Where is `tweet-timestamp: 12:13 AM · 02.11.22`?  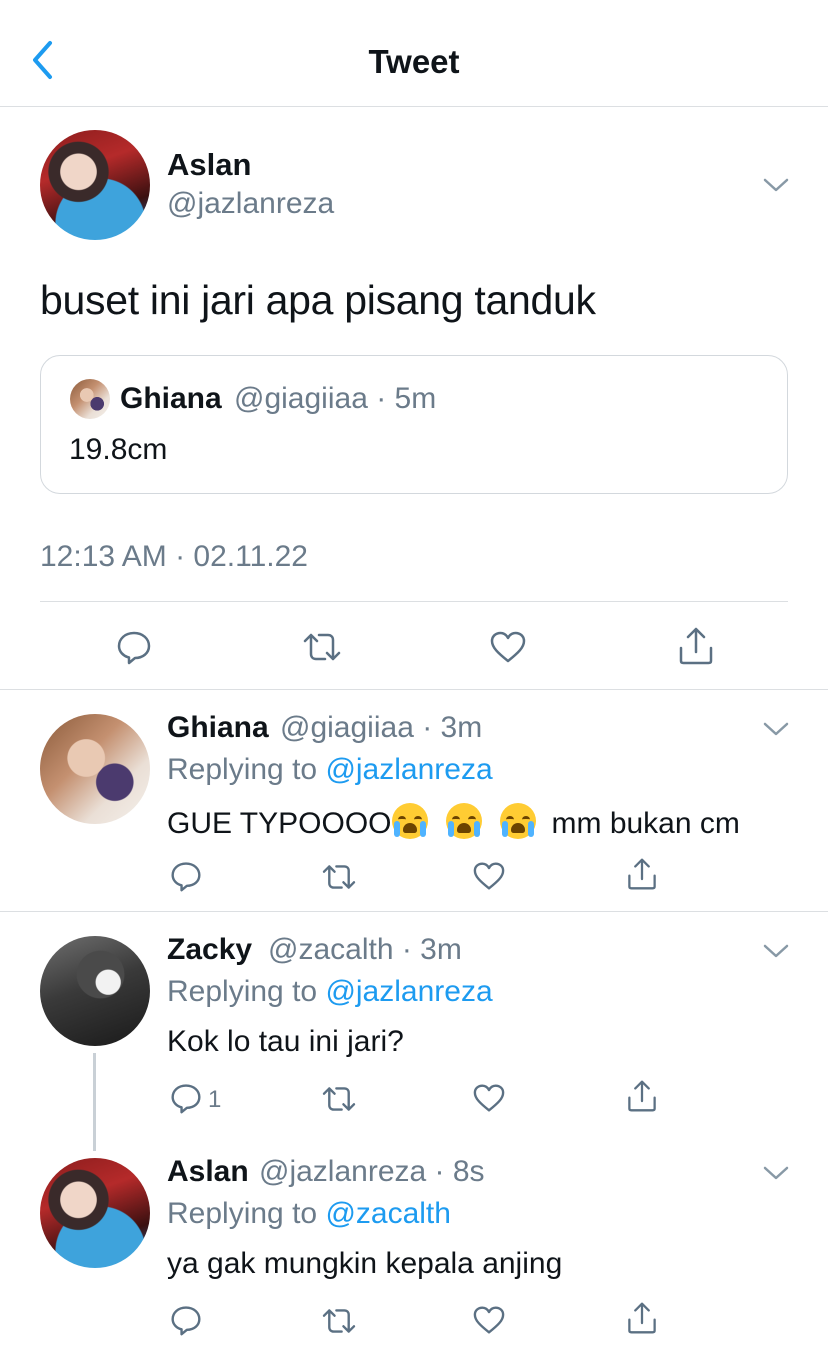
tweet-timestamp: 12:13 AM · 02.11.22 is located at coordinates (174, 556).